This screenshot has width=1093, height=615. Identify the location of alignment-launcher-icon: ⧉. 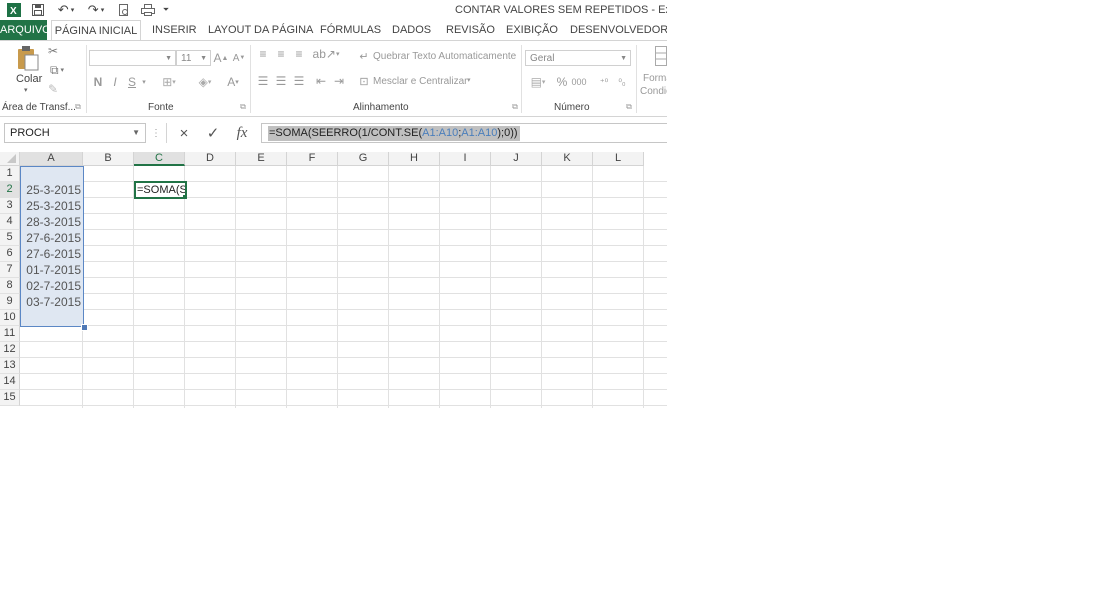
(515, 107).